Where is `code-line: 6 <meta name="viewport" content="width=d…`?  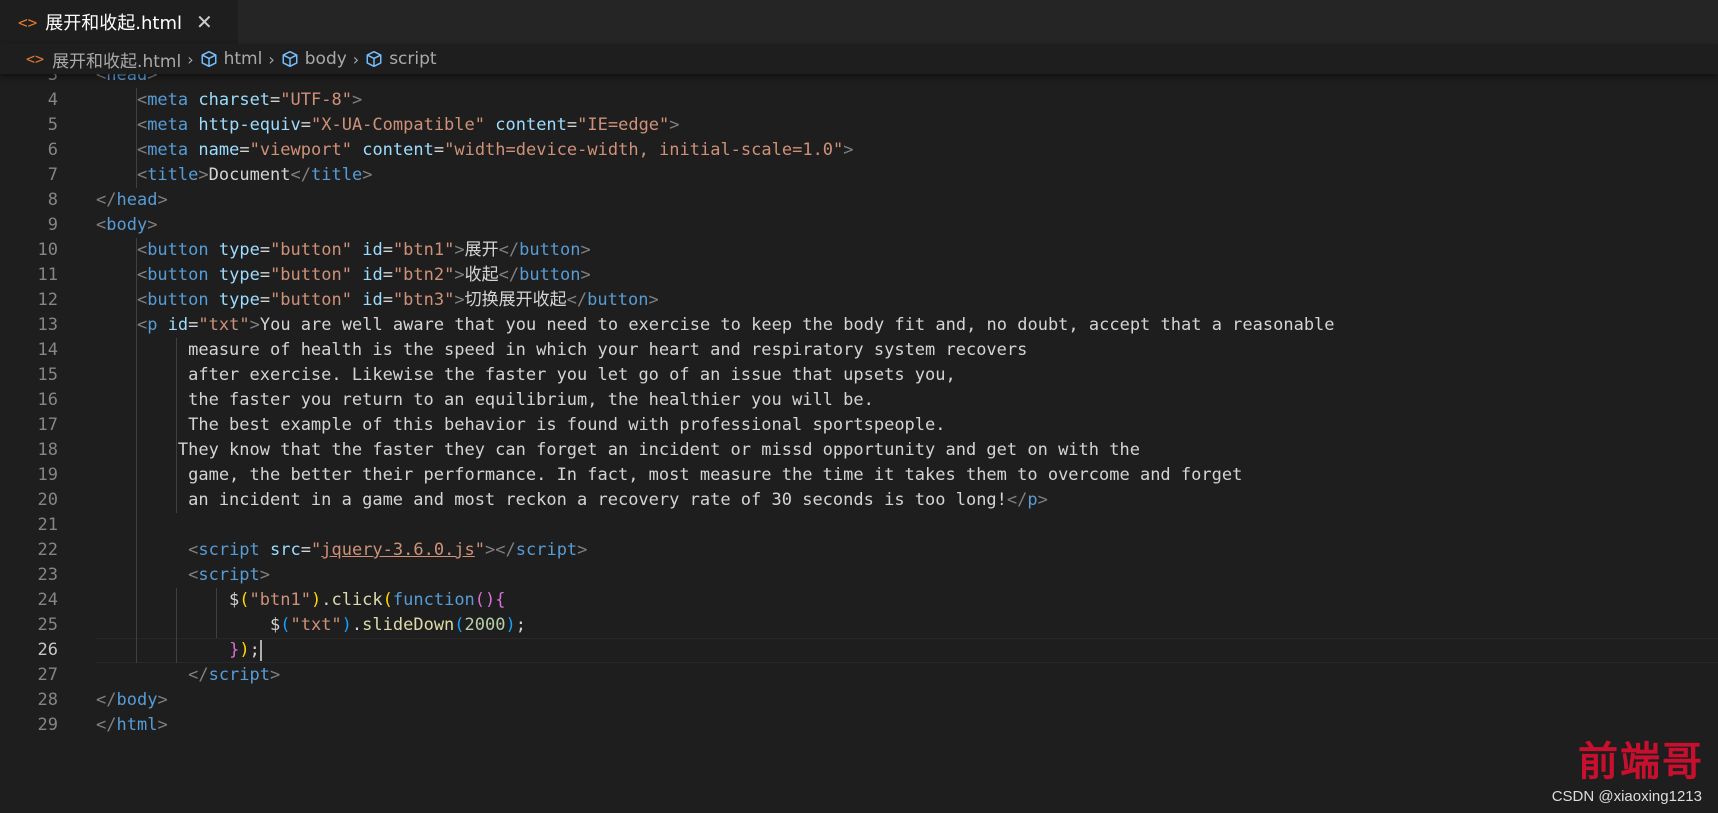 code-line: 6 <meta name="viewport" content="width=d… is located at coordinates (859, 150).